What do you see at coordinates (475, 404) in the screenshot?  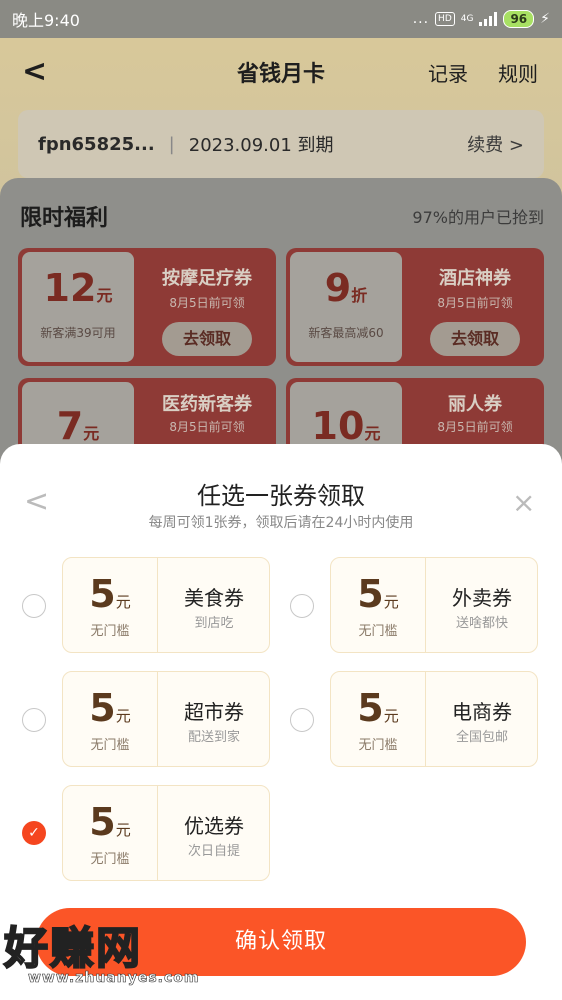 I see `welfare-card-name: 丽人券` at bounding box center [475, 404].